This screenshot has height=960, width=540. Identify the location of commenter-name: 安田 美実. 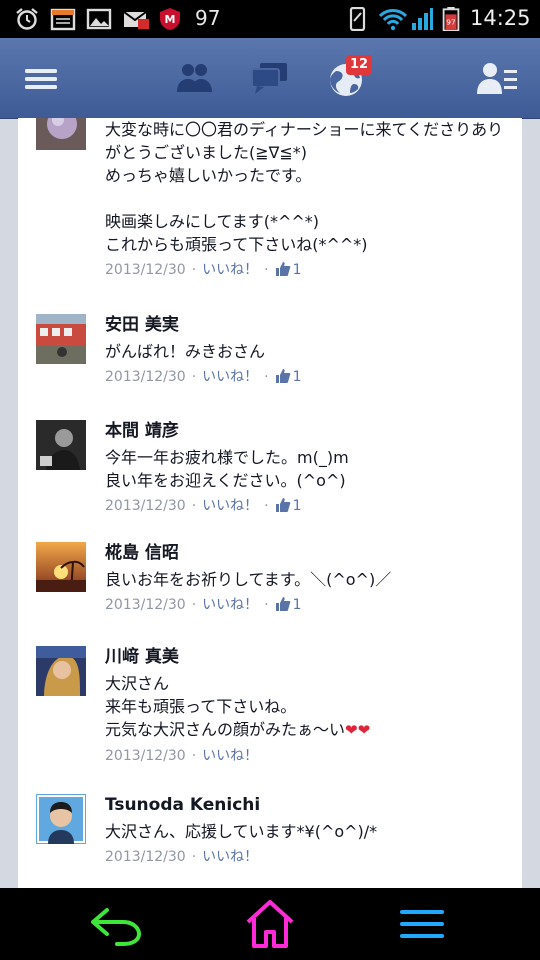
(310, 327).